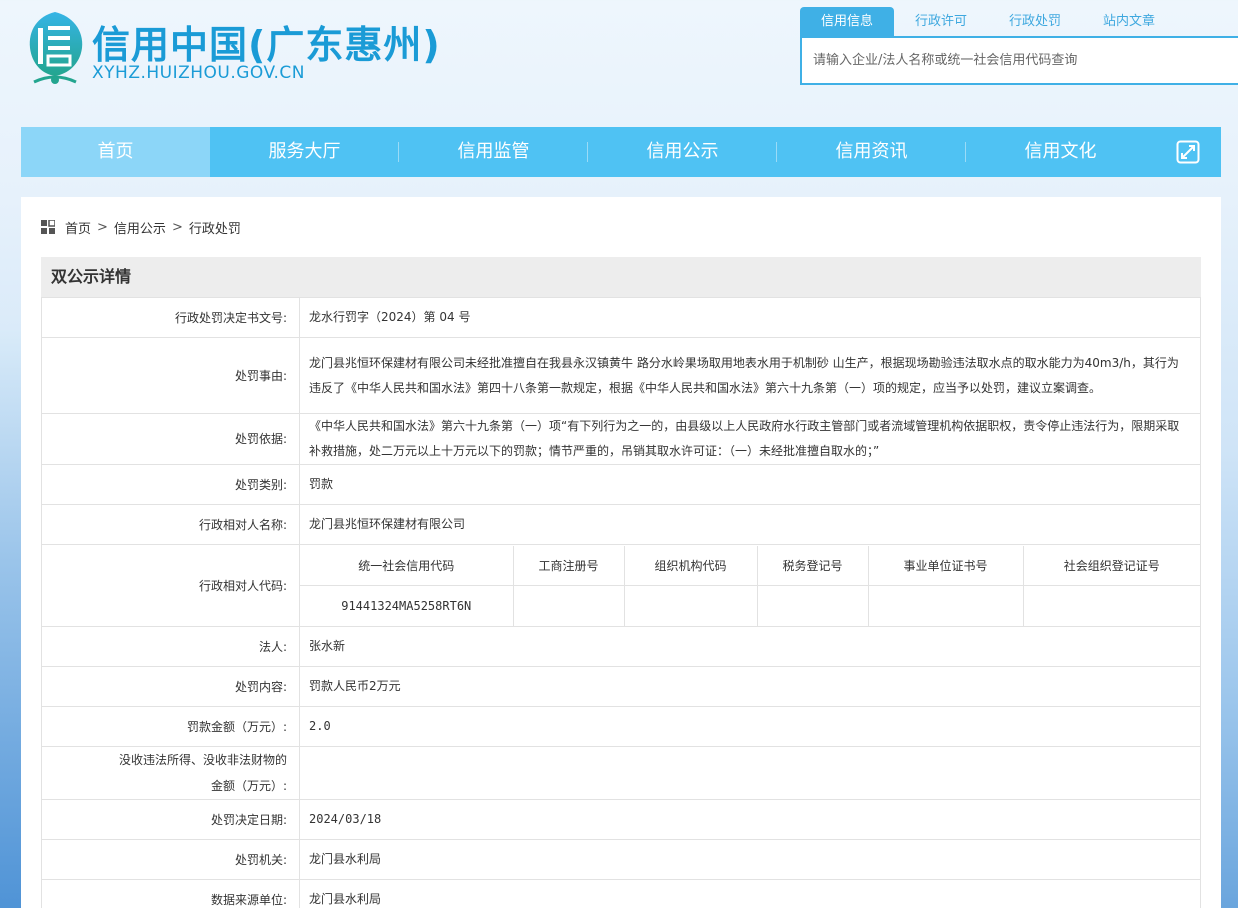  Describe the element at coordinates (1035, 21) in the screenshot. I see `search-tab-admin-penalty: 行政处罚` at that location.